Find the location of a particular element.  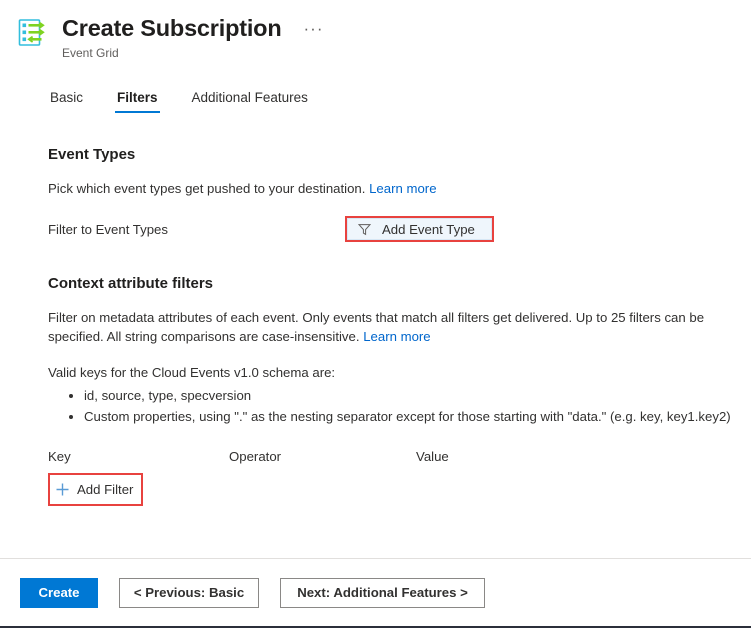

add-filter-label: Add Filter is located at coordinates (105, 489).